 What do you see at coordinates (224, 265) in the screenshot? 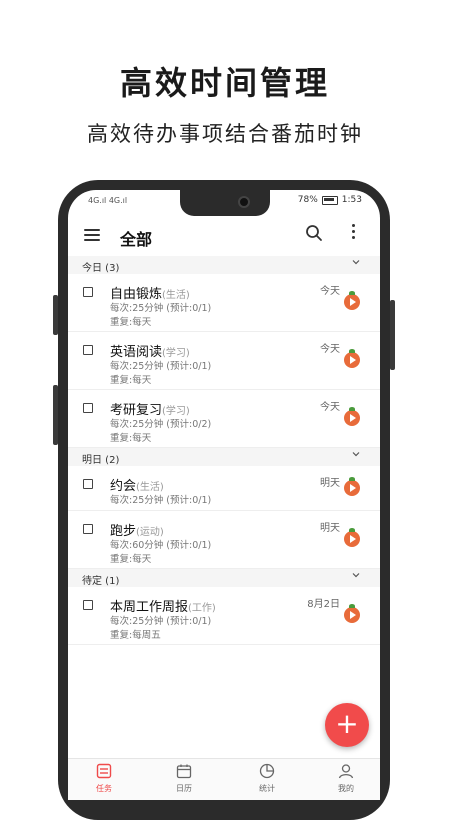
I see `group-header-today: 今日 (3)` at bounding box center [224, 265].